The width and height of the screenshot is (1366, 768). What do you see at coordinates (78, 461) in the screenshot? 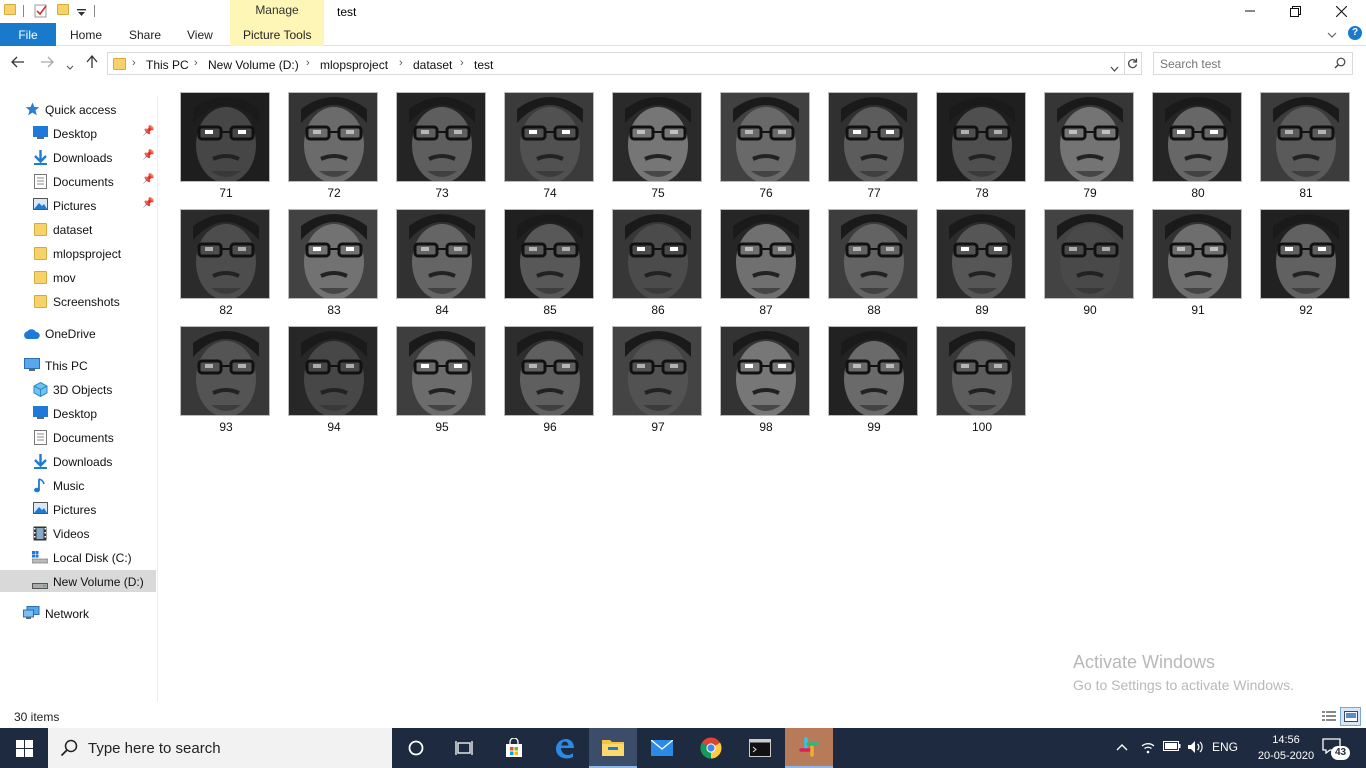
I see `nav-item-downloads: Downloads` at bounding box center [78, 461].